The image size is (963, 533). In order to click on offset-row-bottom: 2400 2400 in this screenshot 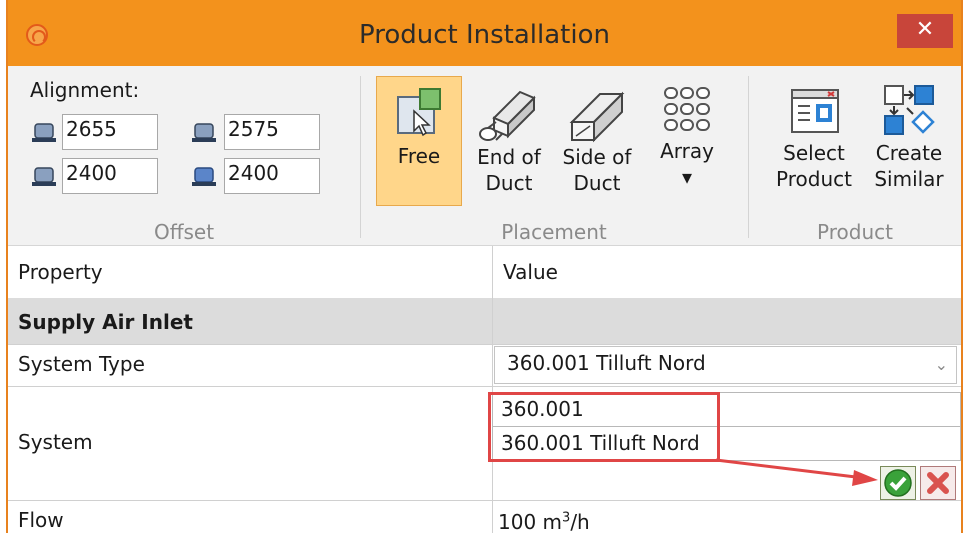, I will do `click(190, 176)`.